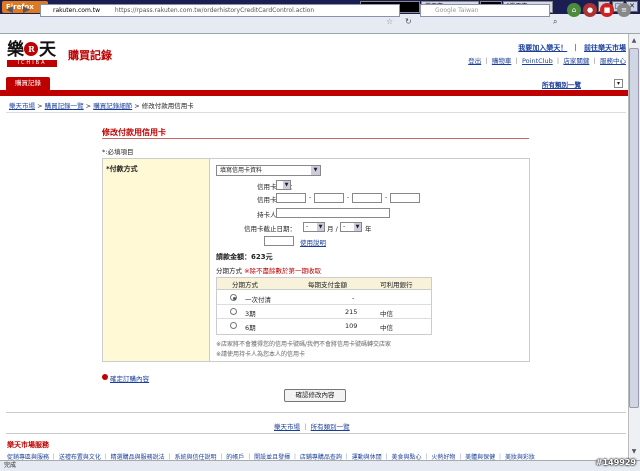 This screenshot has width=640, height=471. Describe the element at coordinates (250, 314) in the screenshot. I see `plan-3: 3期` at that location.